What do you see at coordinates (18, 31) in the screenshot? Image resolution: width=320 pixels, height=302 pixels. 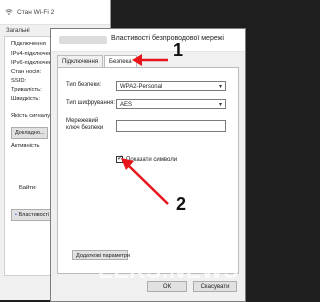 I see `tab-general: Загальні` at bounding box center [18, 31].